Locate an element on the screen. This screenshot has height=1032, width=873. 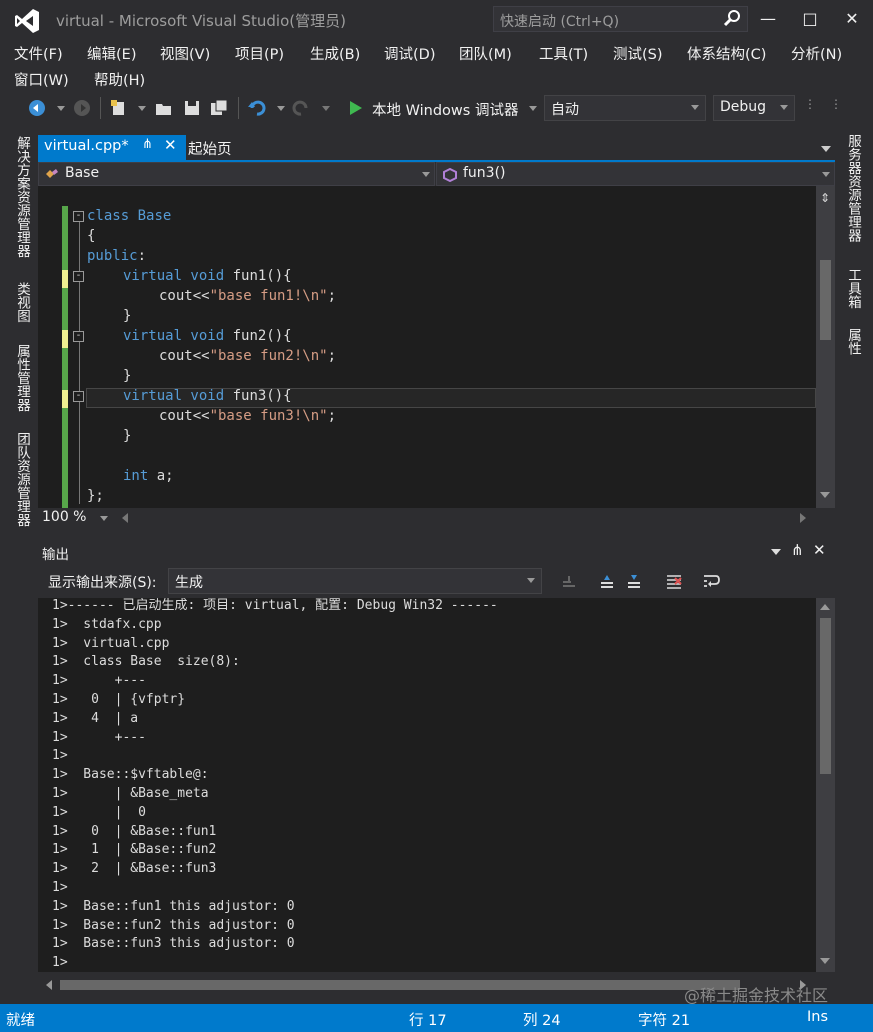
team-explorer-tab: 团队资源管理器 is located at coordinates (22, 479).